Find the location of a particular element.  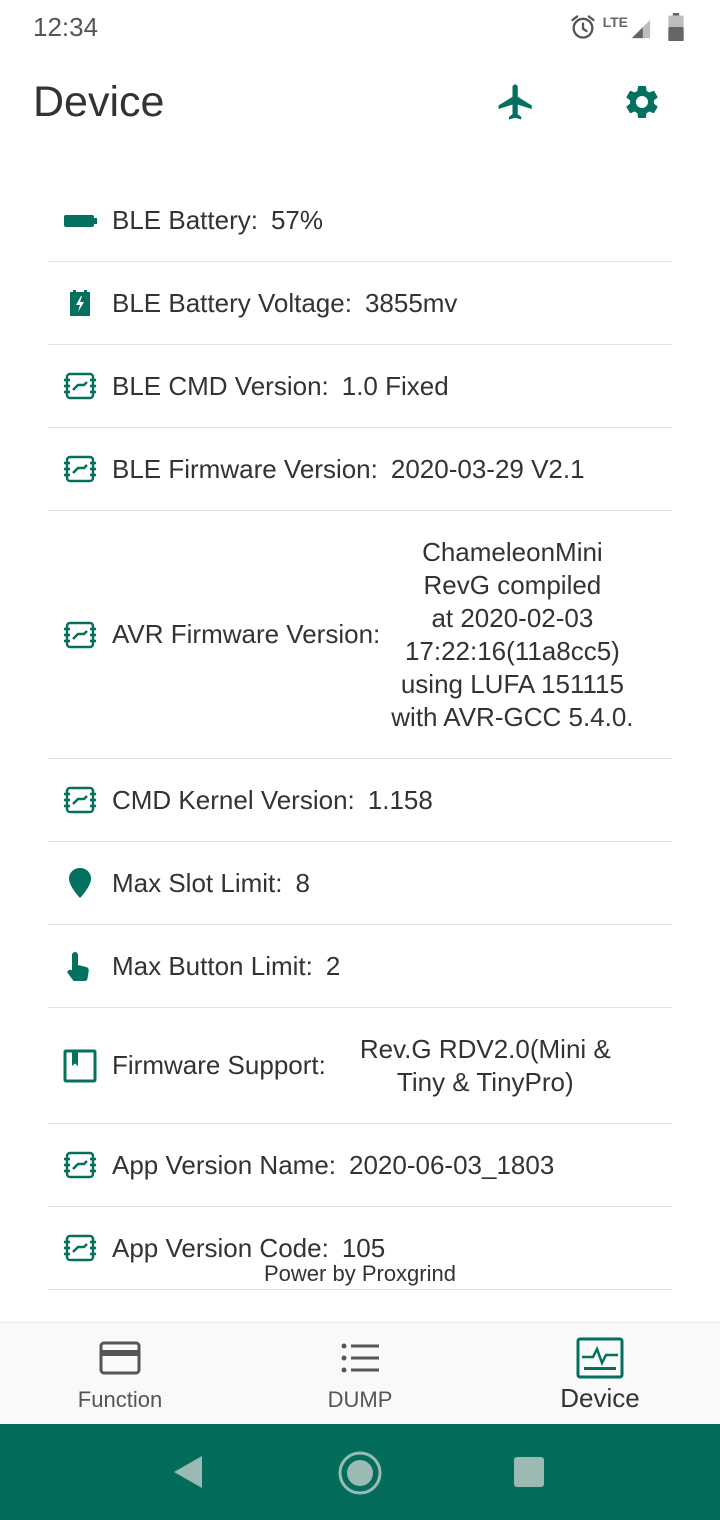

info-row-app-version-name: App Version Name: 2020-06-03_1803 is located at coordinates (360, 1165).